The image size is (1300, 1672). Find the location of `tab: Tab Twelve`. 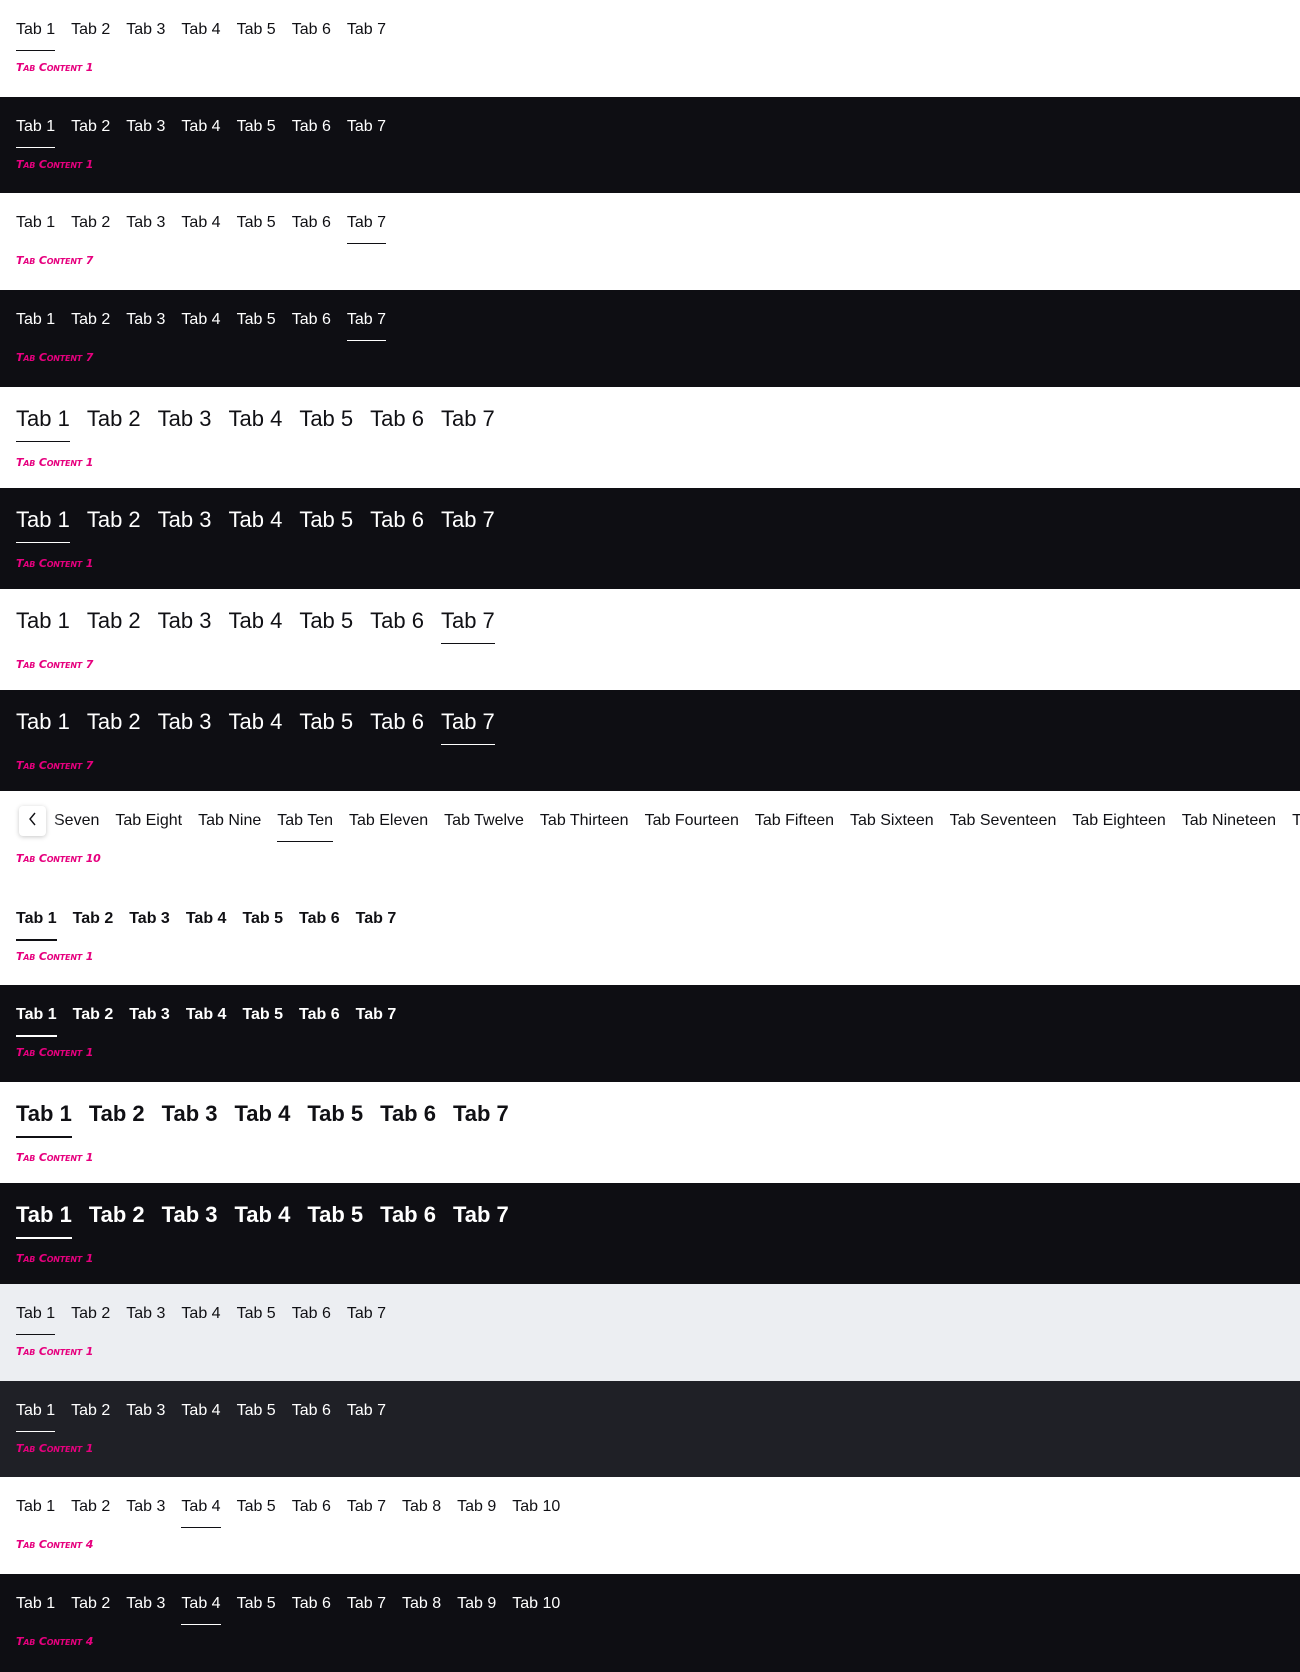

tab: Tab Twelve is located at coordinates (484, 821).